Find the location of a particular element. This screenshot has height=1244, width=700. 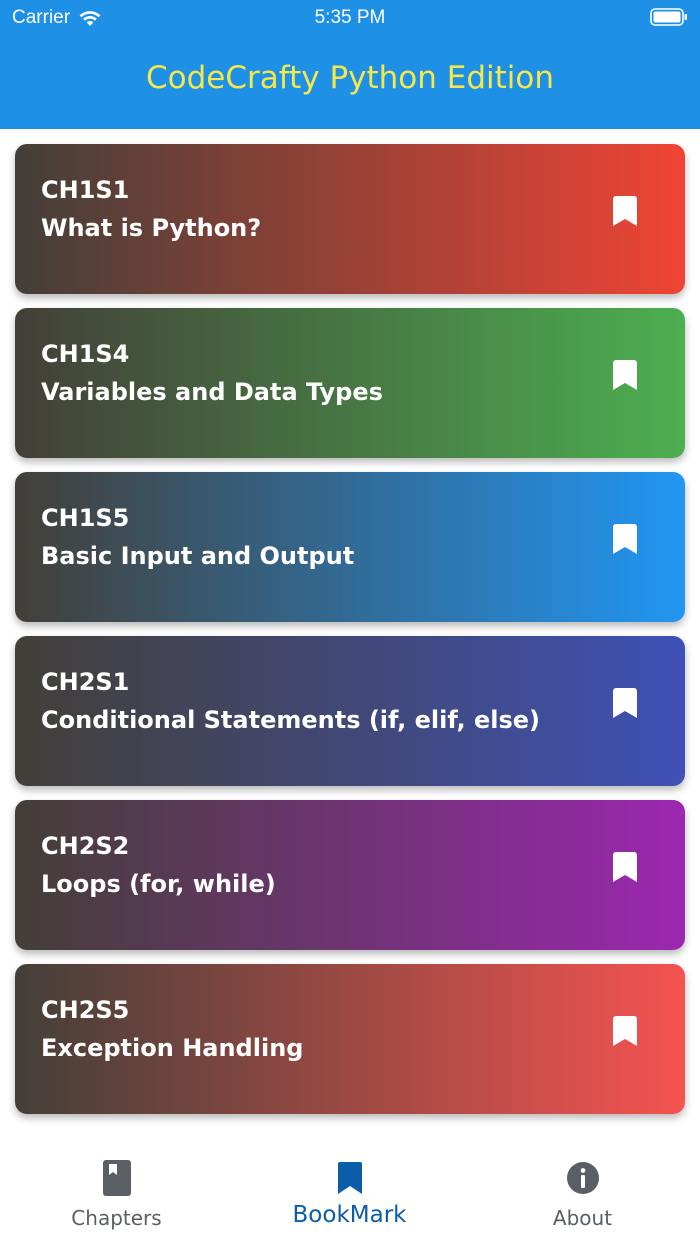

bookmark-card: CH1S1 What is Python? is located at coordinates (350, 219).